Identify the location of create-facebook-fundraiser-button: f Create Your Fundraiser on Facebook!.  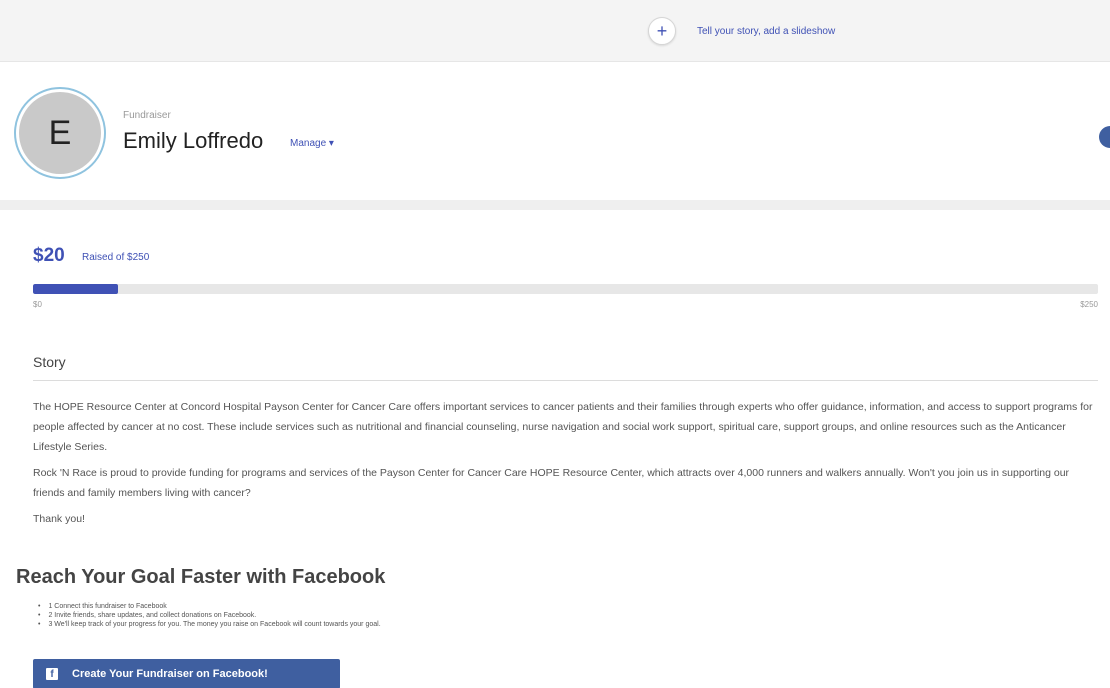
(186, 673).